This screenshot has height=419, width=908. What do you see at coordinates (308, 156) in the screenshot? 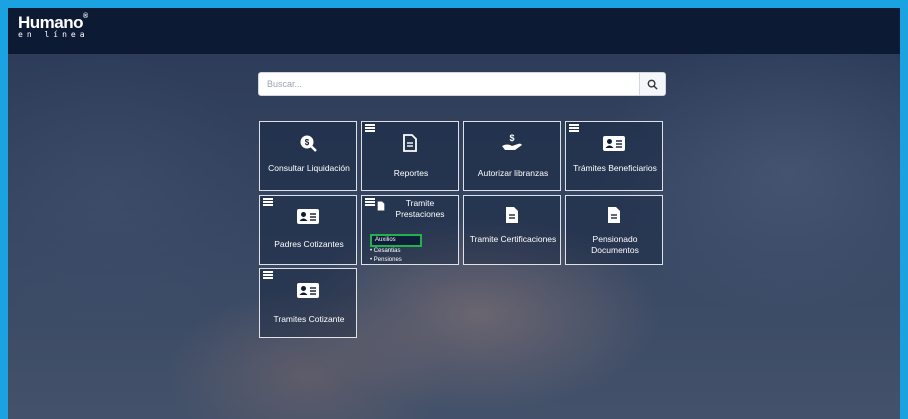
I see `tile-consultar-liquidacion: $ Consultar Liquidación` at bounding box center [308, 156].